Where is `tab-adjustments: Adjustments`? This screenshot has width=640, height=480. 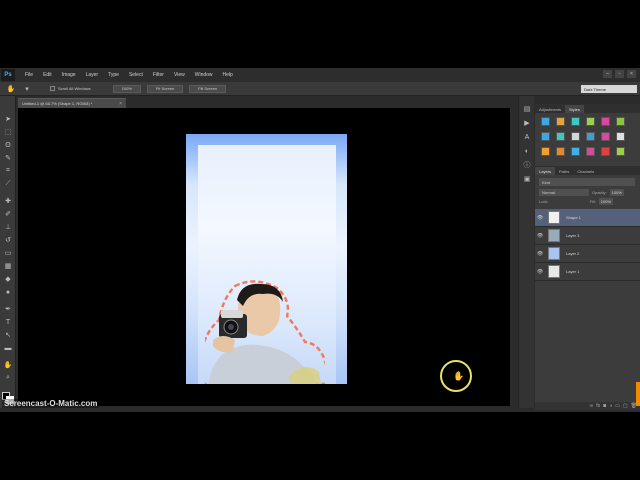 tab-adjustments: Adjustments is located at coordinates (550, 109).